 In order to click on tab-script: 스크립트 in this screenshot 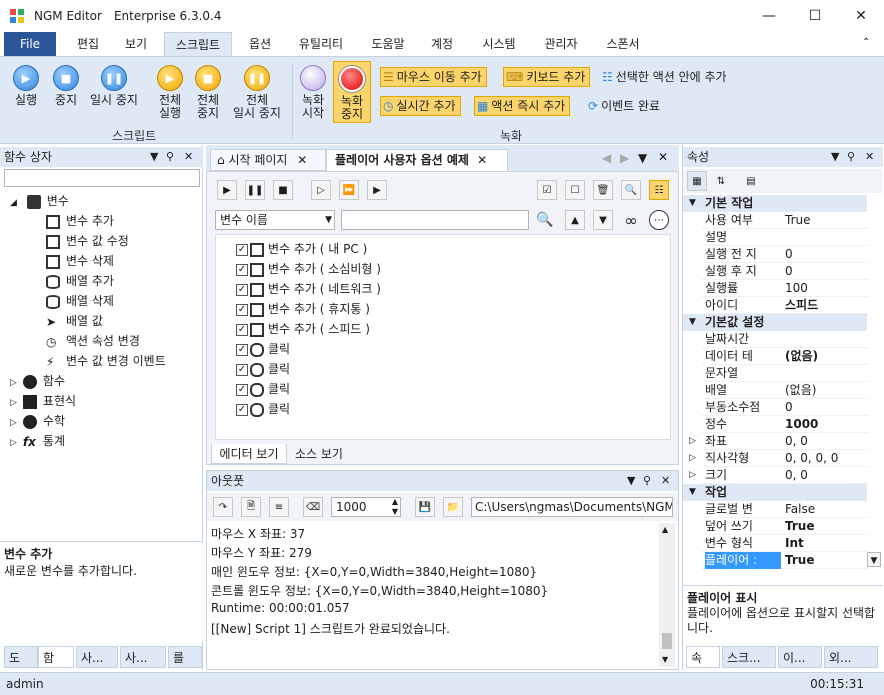, I will do `click(198, 44)`.